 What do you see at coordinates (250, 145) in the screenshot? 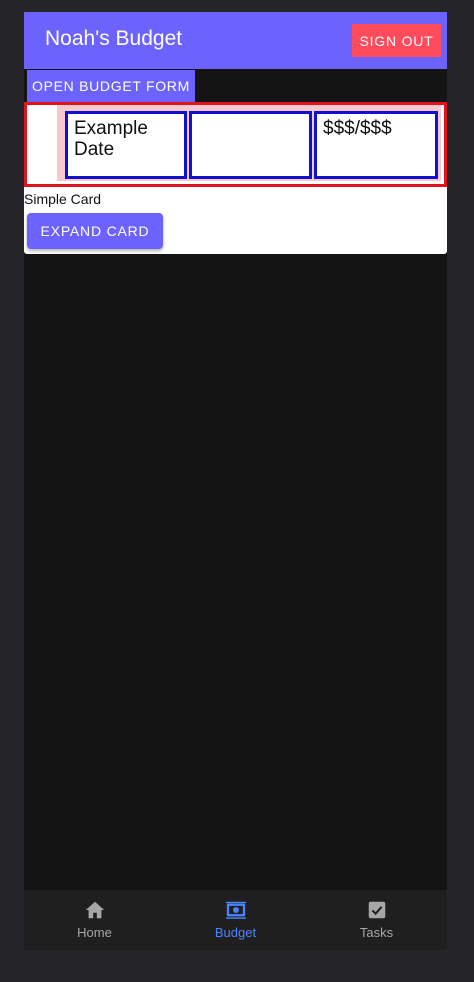
I see `middle-cell` at bounding box center [250, 145].